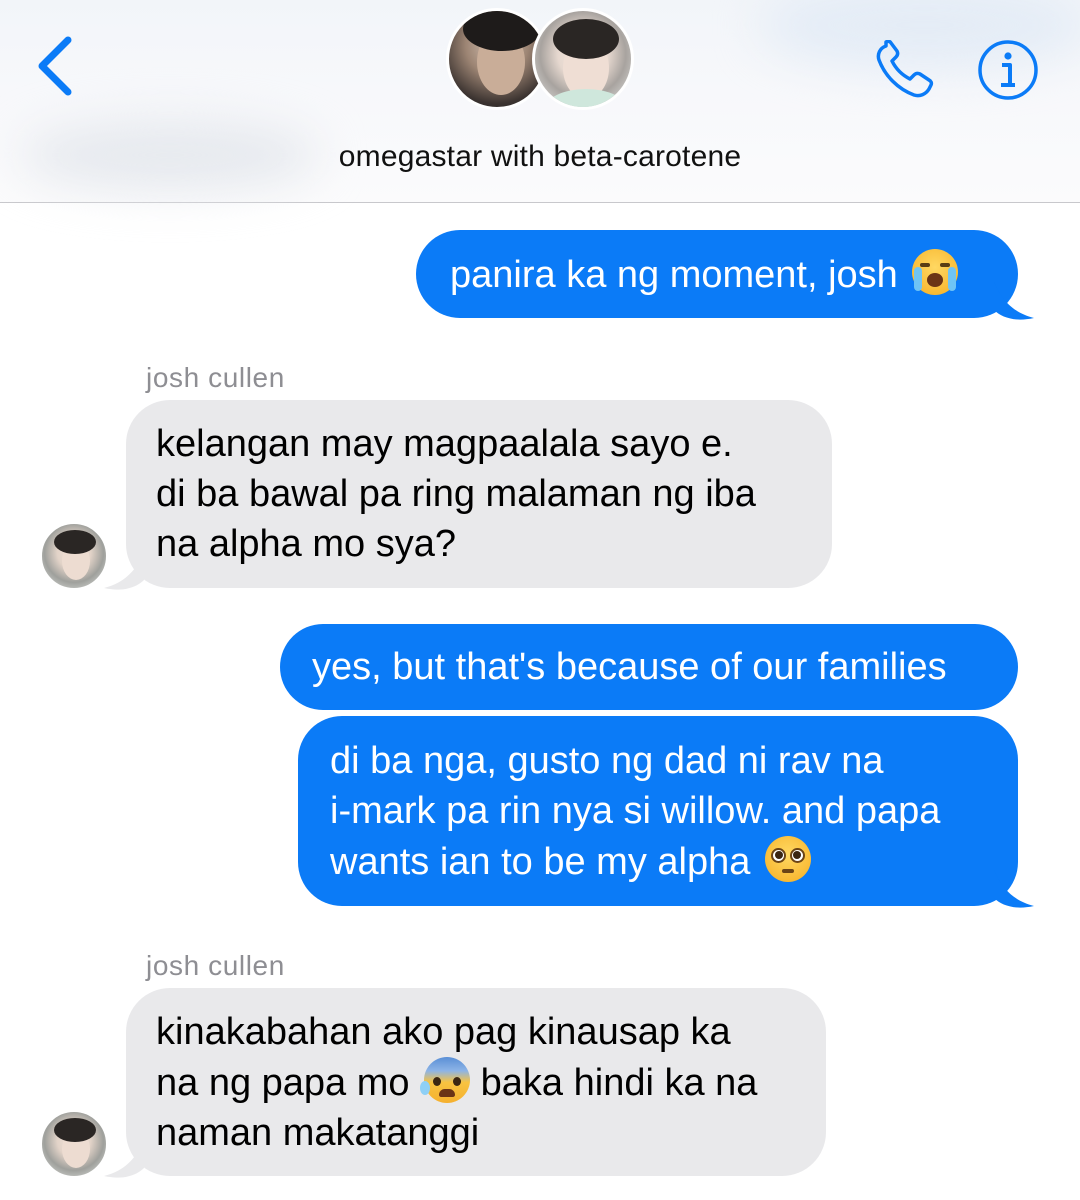 The image size is (1080, 1200). What do you see at coordinates (306, 544) in the screenshot?
I see `message-text: na alpha mo sya?` at bounding box center [306, 544].